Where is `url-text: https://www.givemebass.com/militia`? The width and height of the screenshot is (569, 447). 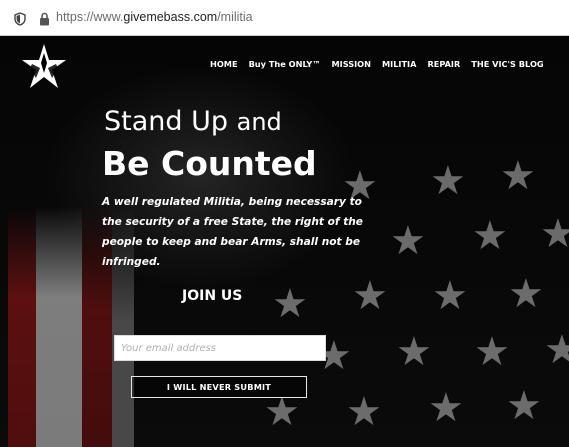
url-text: https://www.givemebass.com/militia is located at coordinates (154, 17).